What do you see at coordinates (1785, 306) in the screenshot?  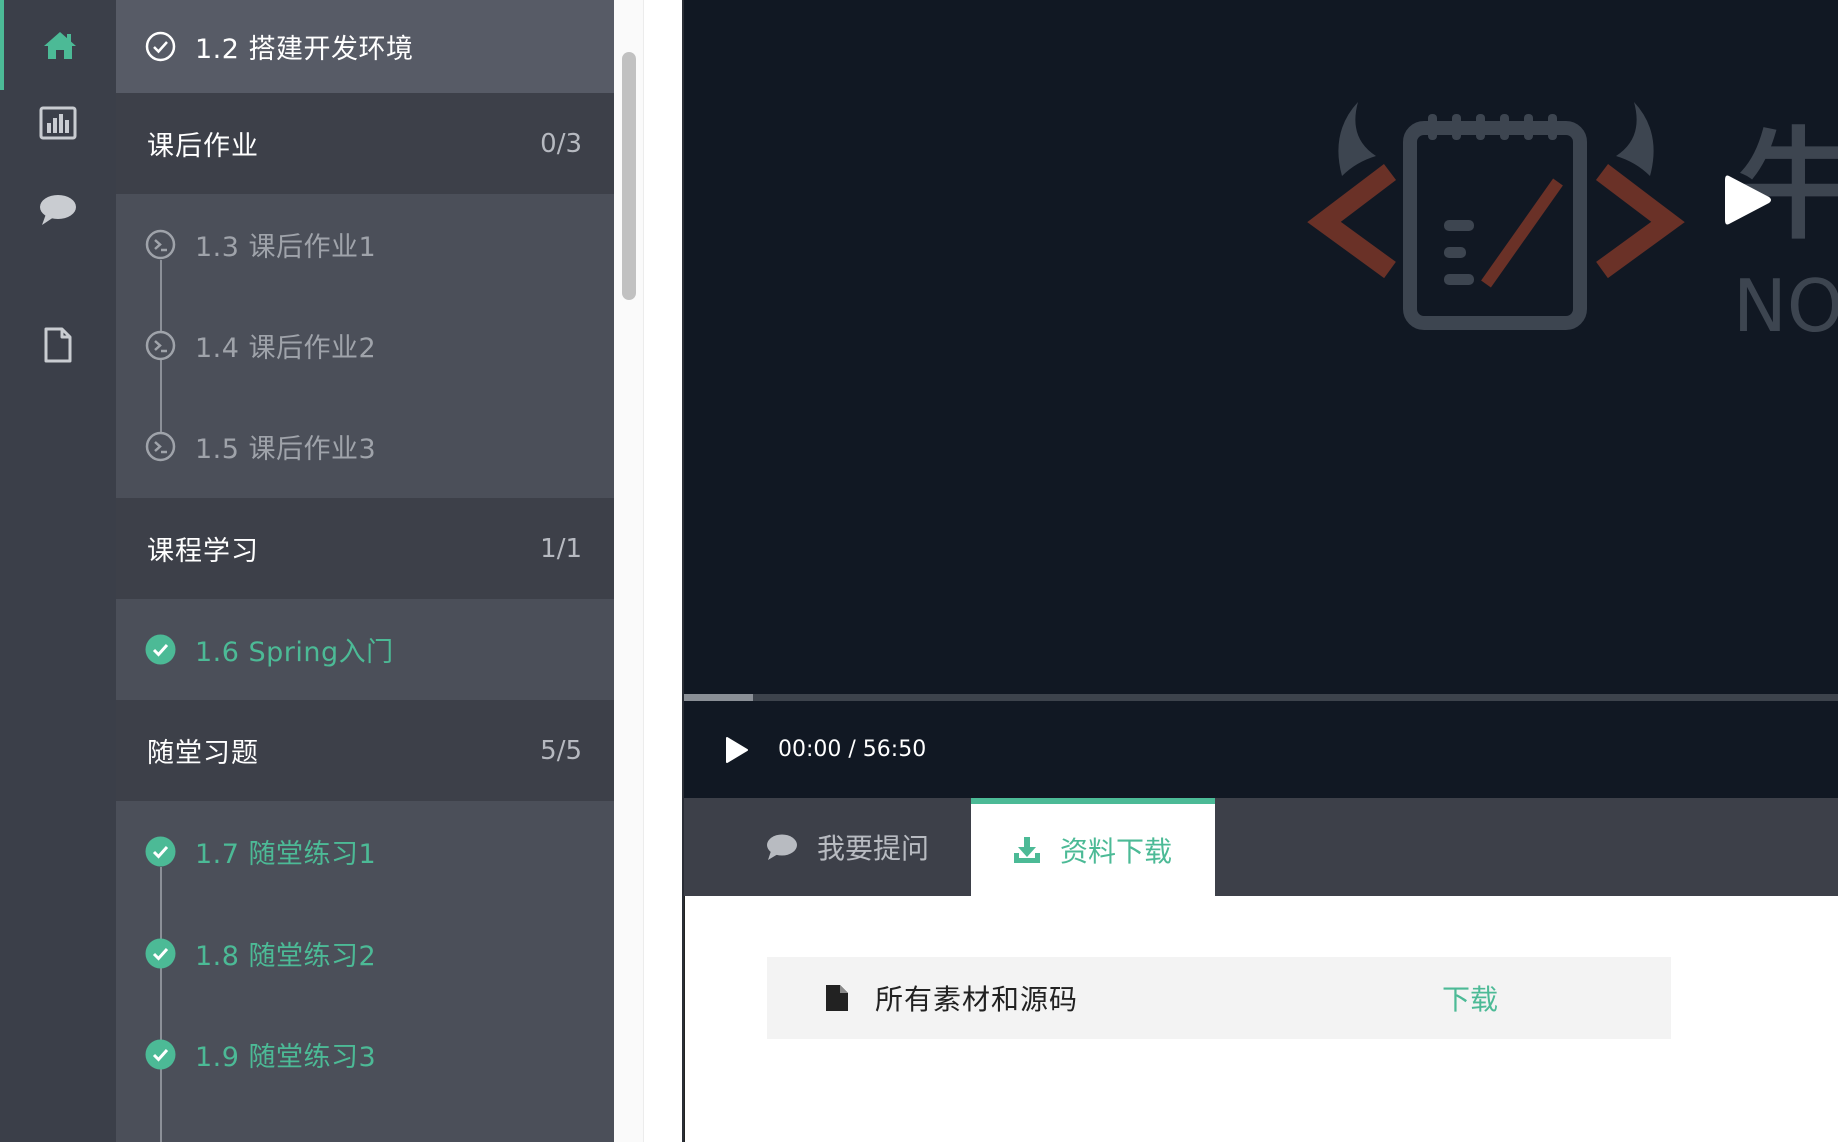 I see `watermark-text: NO` at bounding box center [1785, 306].